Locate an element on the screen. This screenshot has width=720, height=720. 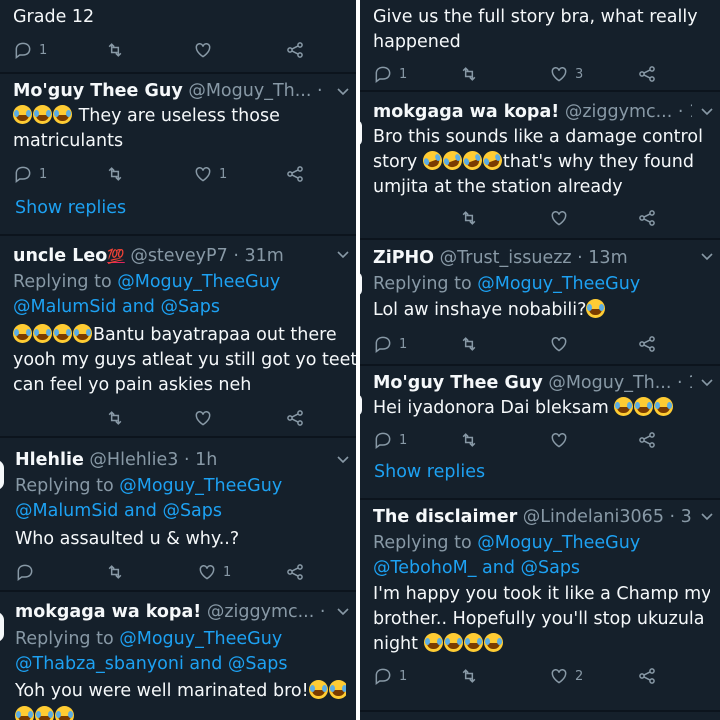
author-handle: @steveyP7 is located at coordinates (178, 256).